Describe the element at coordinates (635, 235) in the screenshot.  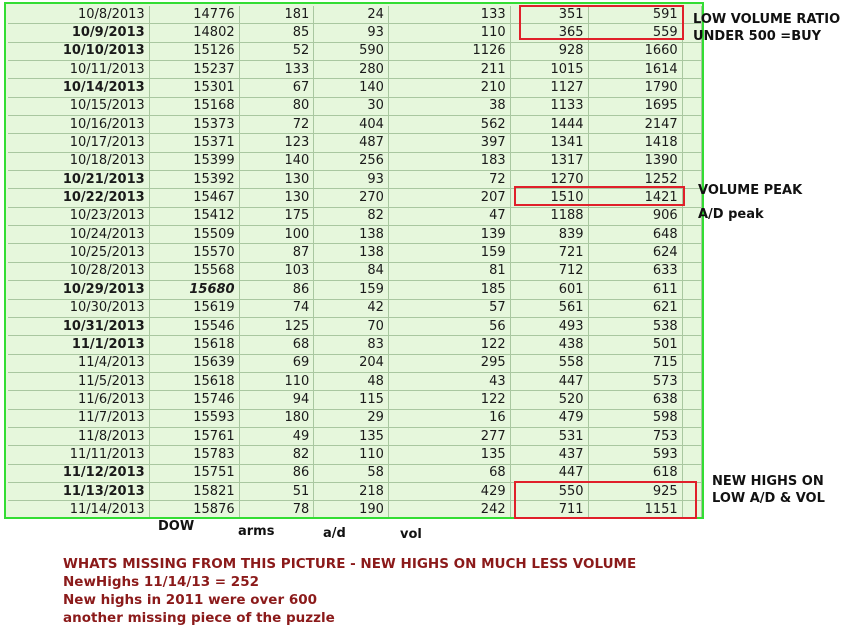
I see `cell-col7: 648` at that location.